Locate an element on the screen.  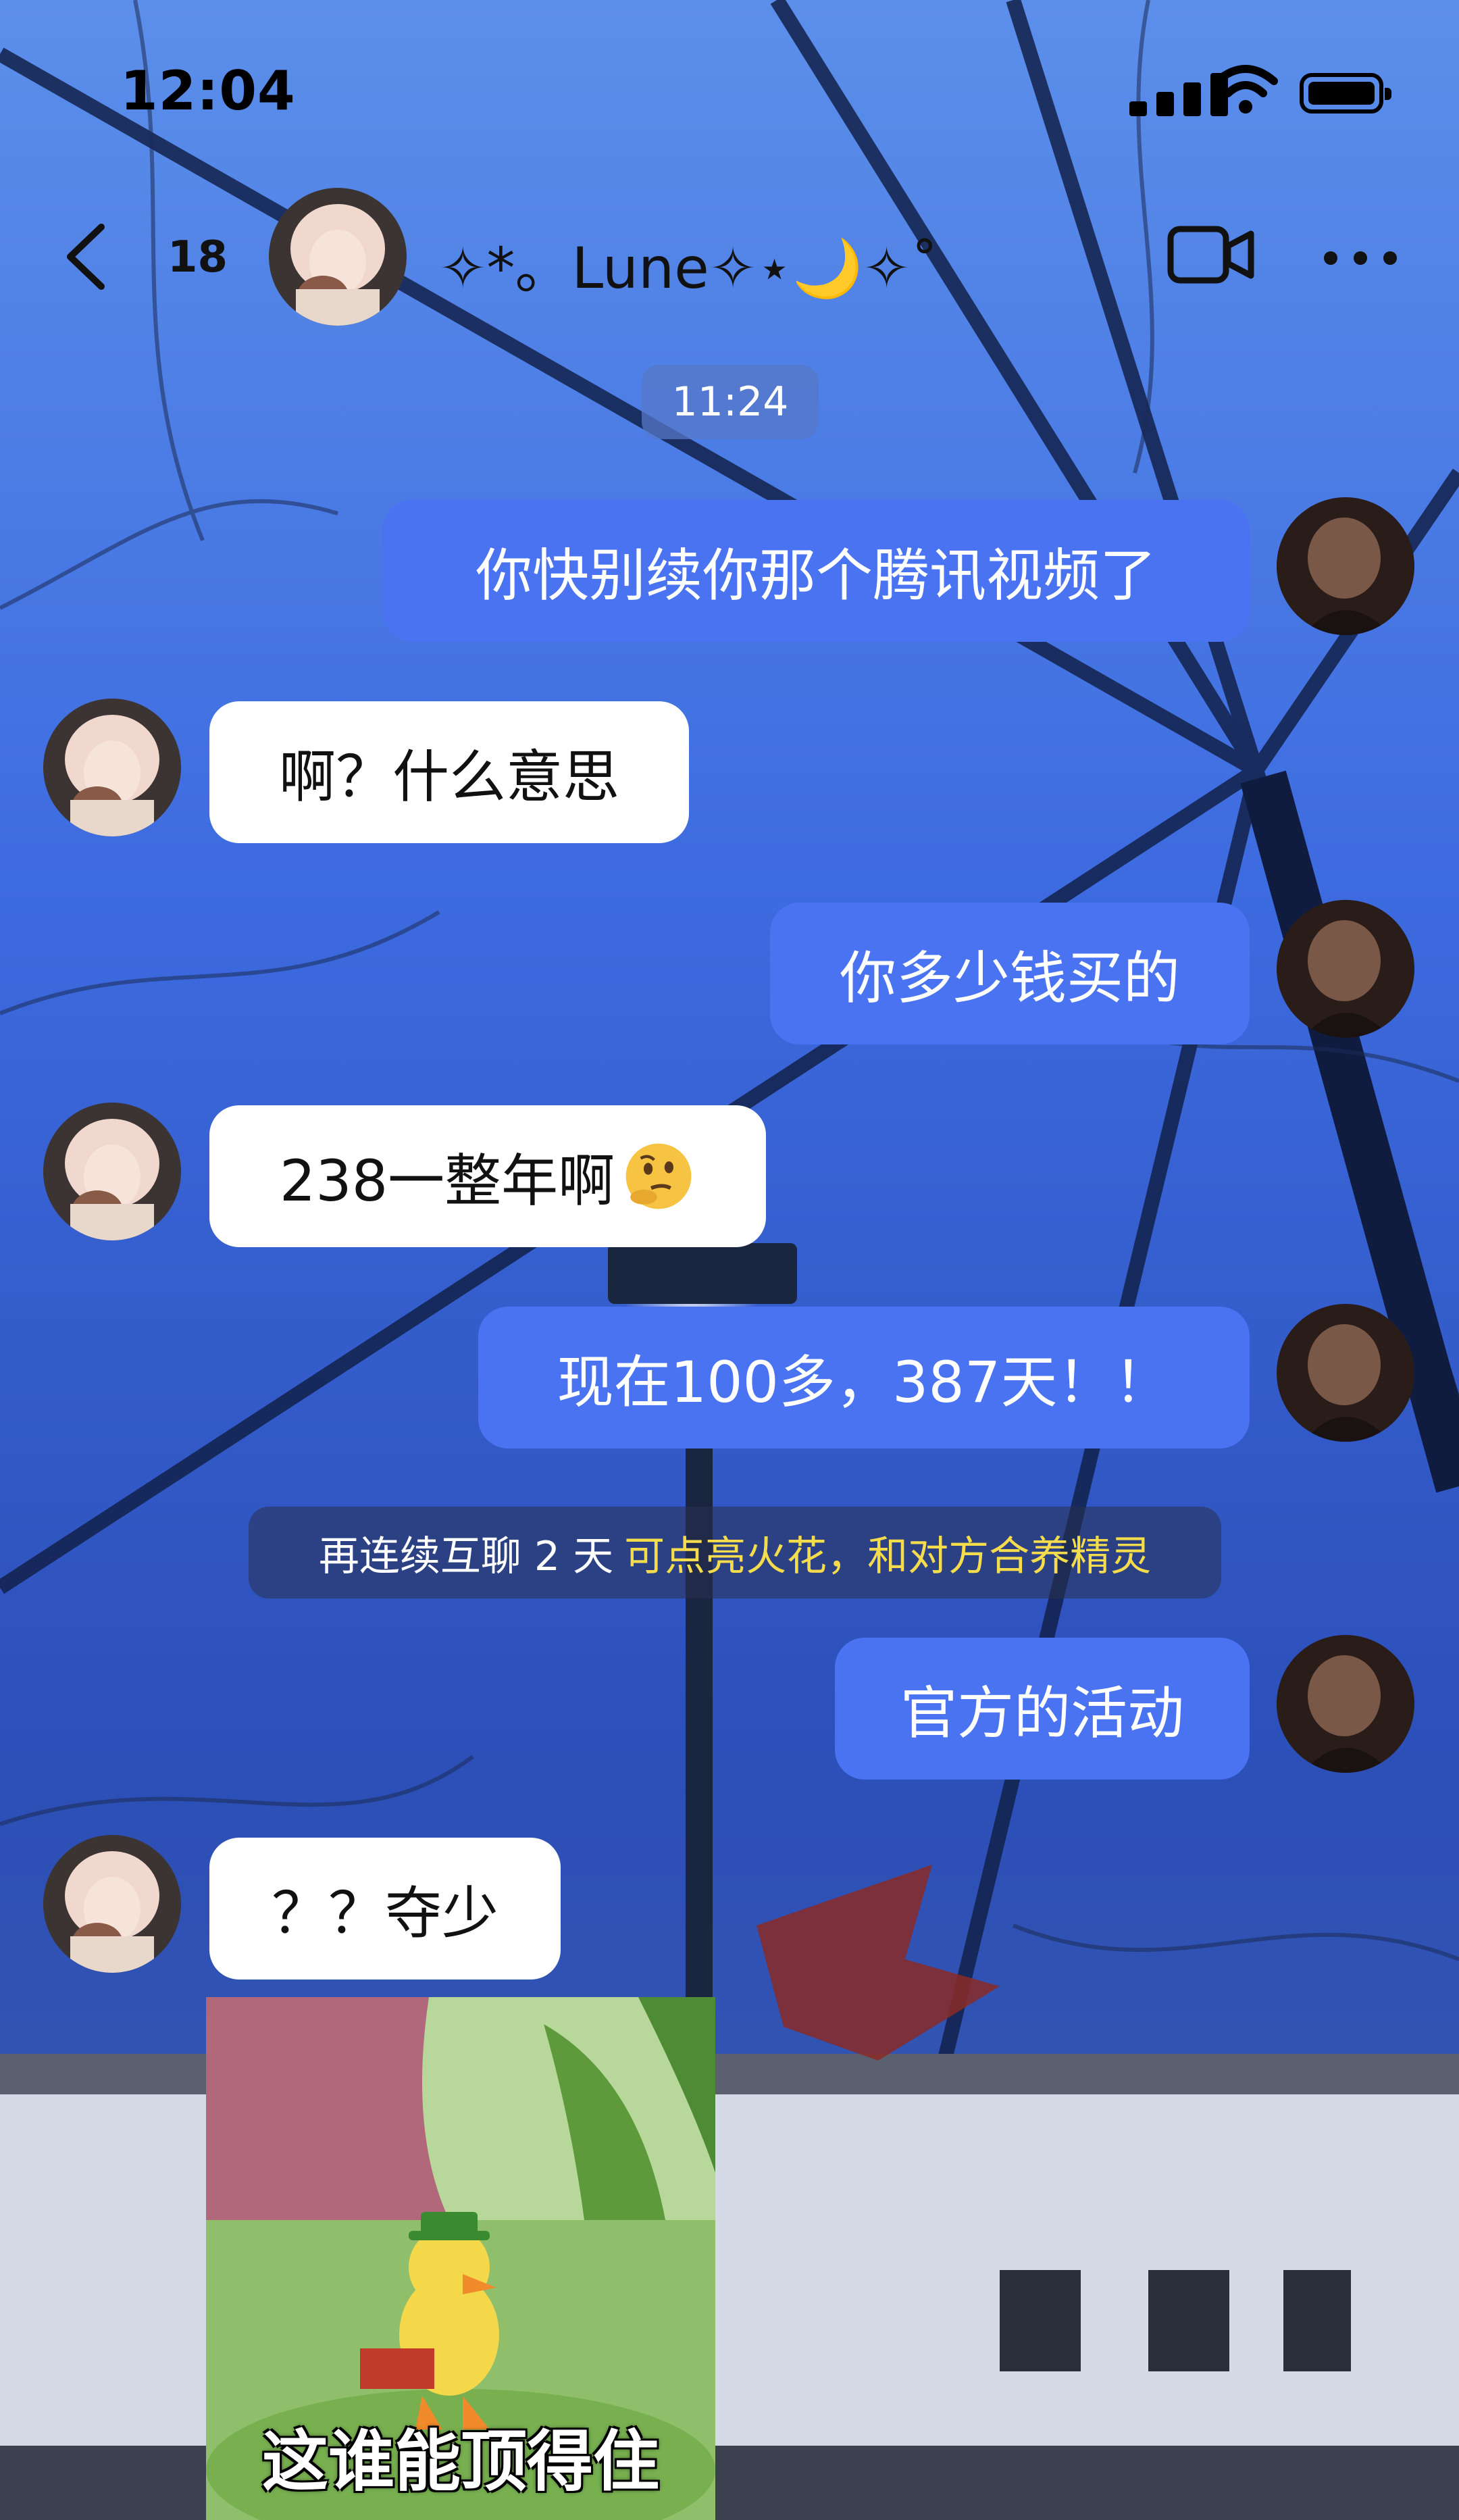
streak-notice: 再连续互聊 2 天 可点亮火花，和对方合养精灵 is located at coordinates (735, 1553).